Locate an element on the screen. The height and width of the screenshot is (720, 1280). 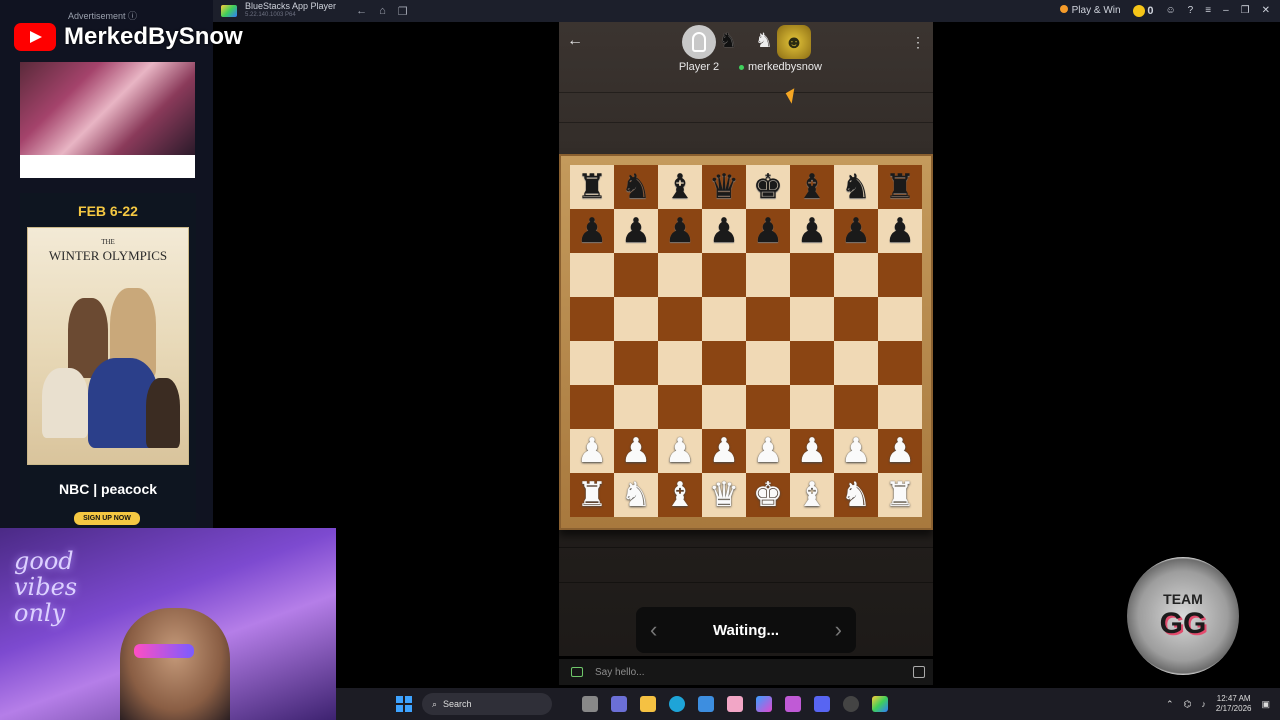
file-explorer-icon is located at coordinates (648, 704).